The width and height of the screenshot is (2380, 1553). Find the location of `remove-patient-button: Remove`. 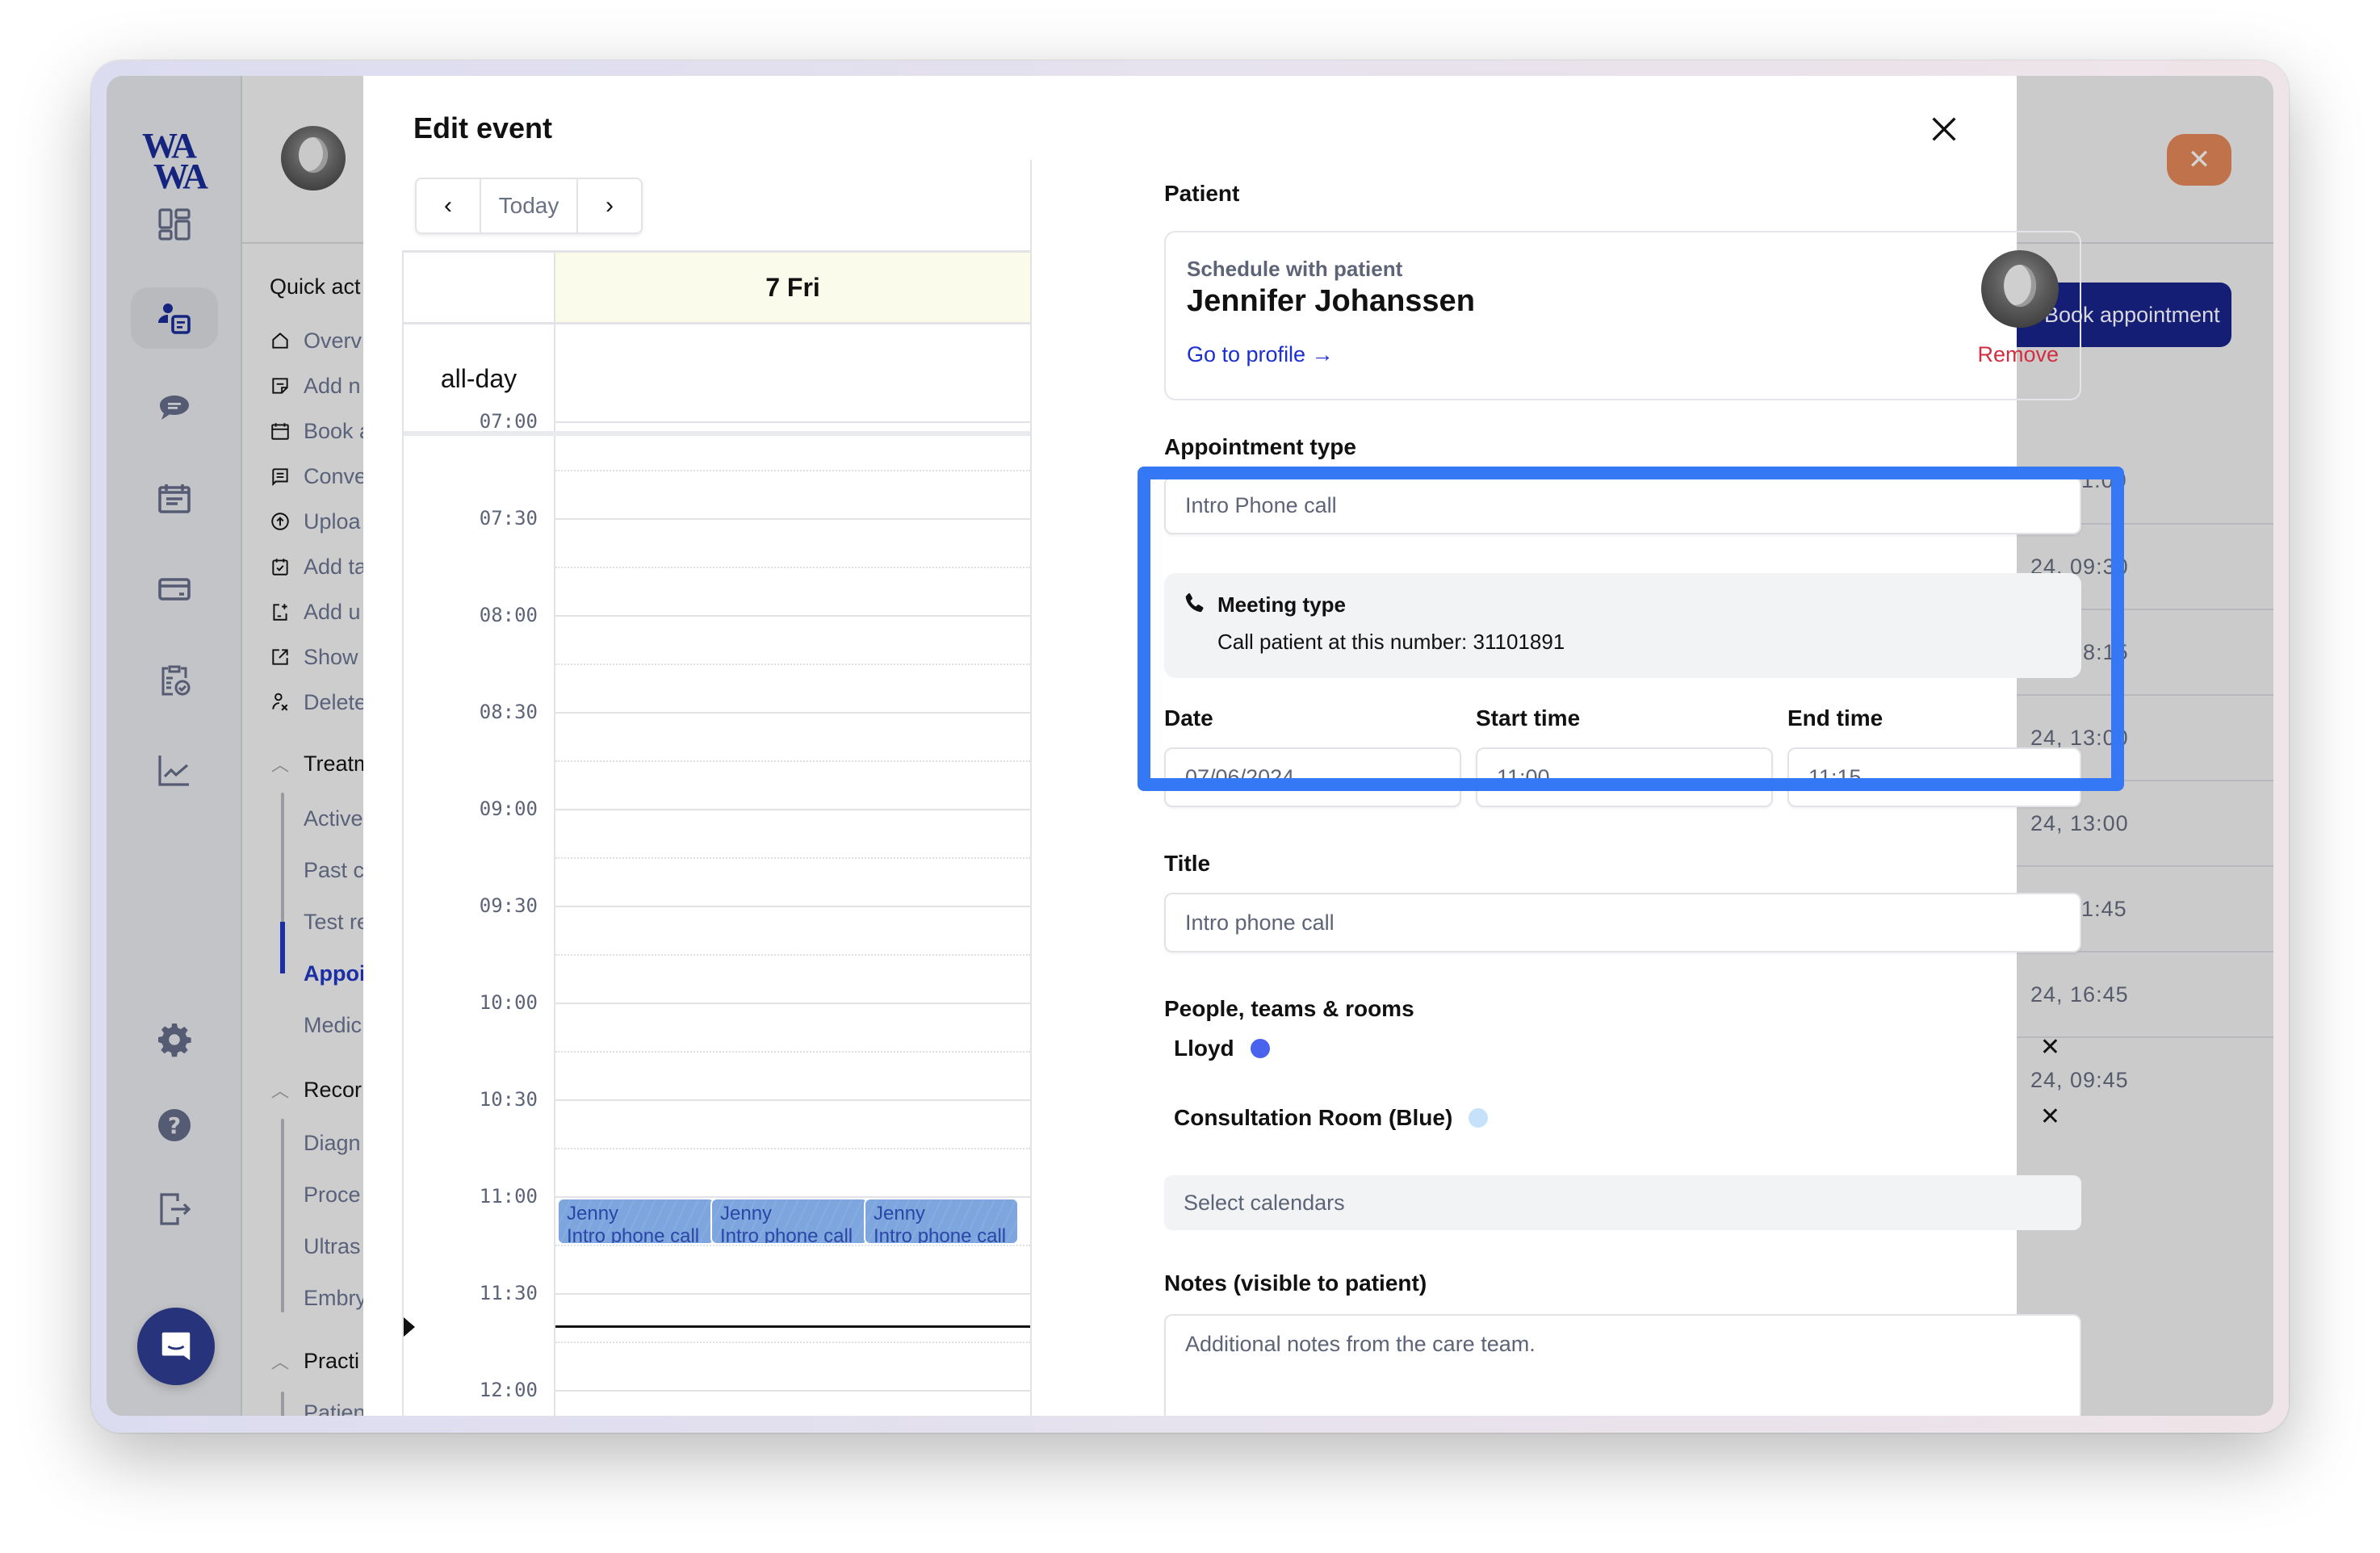

remove-patient-button: Remove is located at coordinates (2018, 354).